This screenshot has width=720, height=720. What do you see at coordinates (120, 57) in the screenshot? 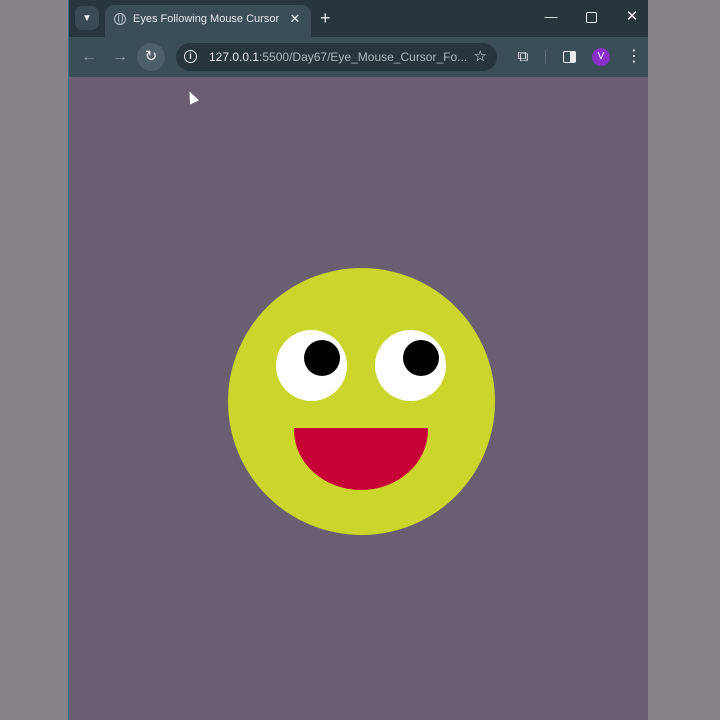
I see `forward-button: →` at bounding box center [120, 57].